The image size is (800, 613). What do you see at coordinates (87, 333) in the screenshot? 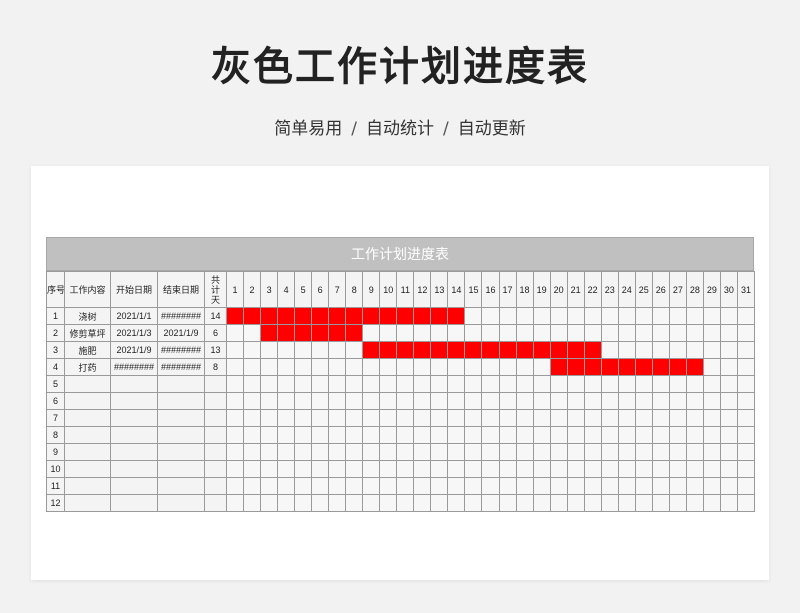
I see `row-task: 修剪草坪` at bounding box center [87, 333].